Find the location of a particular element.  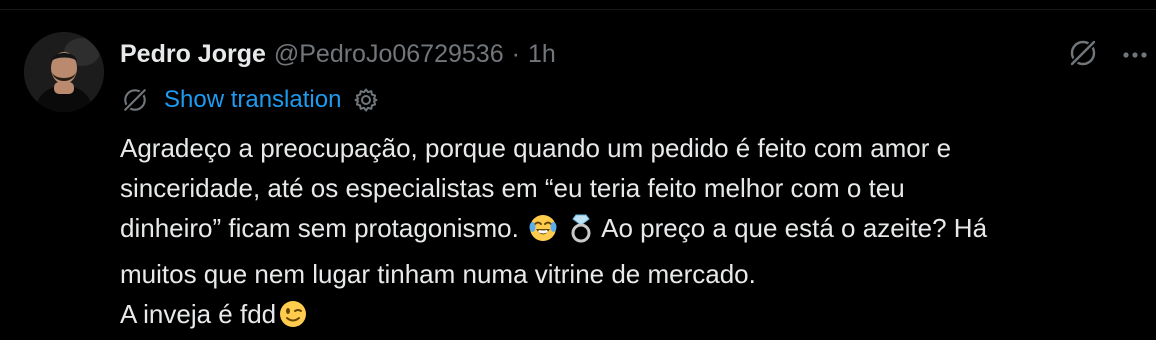

translation-bar: Show translation is located at coordinates (250, 100).